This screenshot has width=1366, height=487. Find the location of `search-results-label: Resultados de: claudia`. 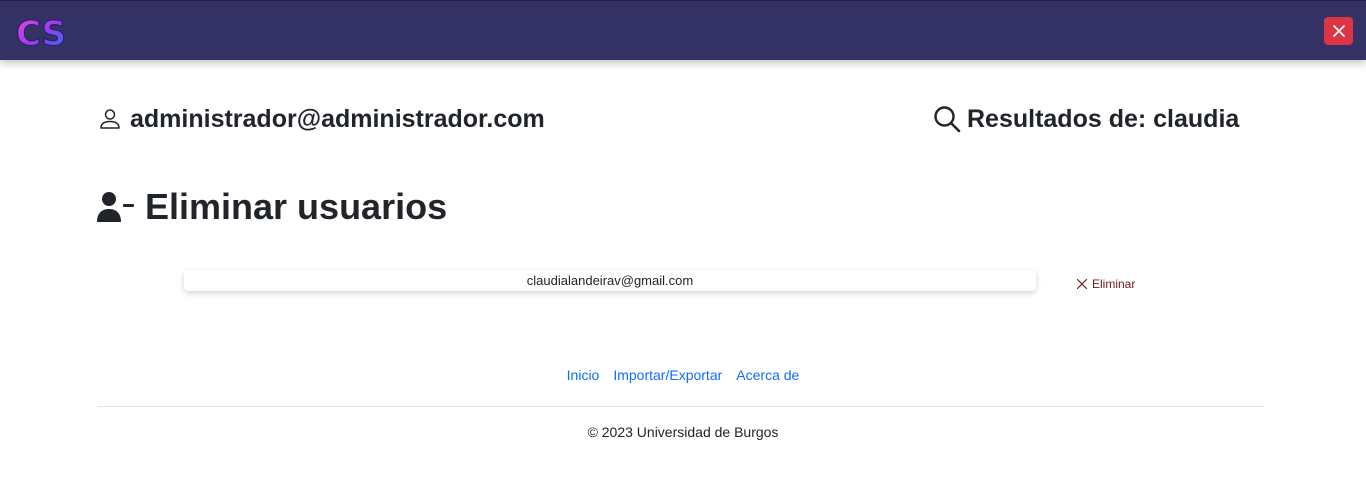

search-results-label: Resultados de: claudia is located at coordinates (1103, 118).